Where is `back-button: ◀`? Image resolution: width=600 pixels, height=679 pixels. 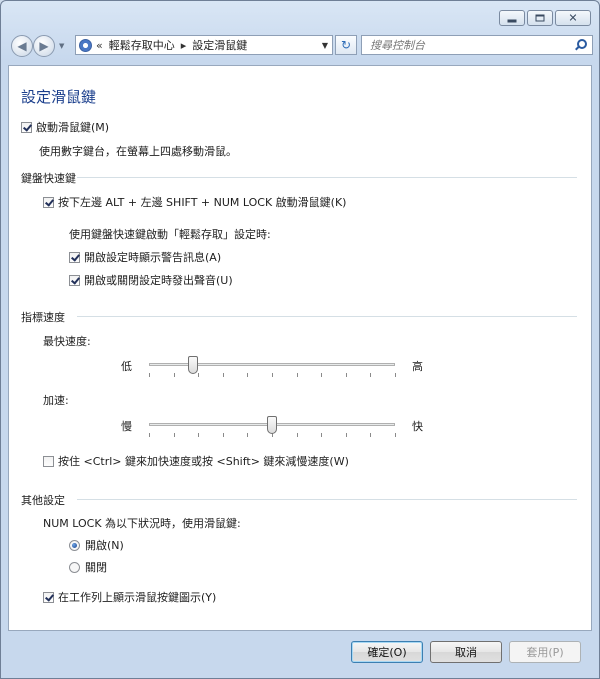
back-button: ◀ is located at coordinates (22, 46).